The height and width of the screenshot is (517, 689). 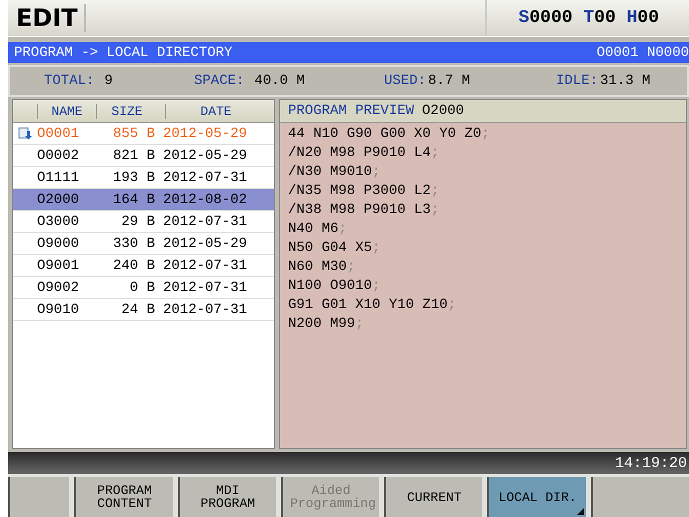 I want to click on softkey-button: LOCAL DIR., so click(x=536, y=497).